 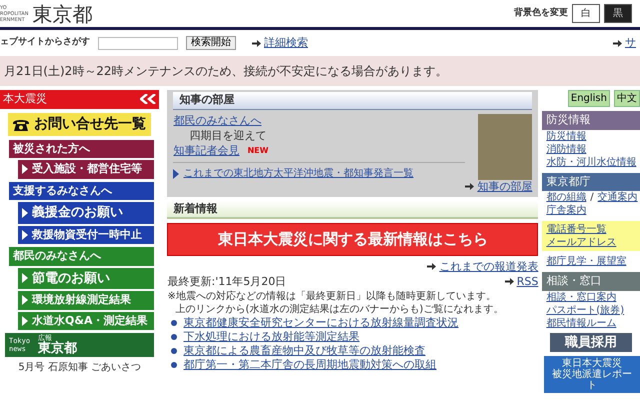 I want to click on link: これまでの東北地方太平洋沖地震・都知事発言一覧, so click(x=298, y=174).